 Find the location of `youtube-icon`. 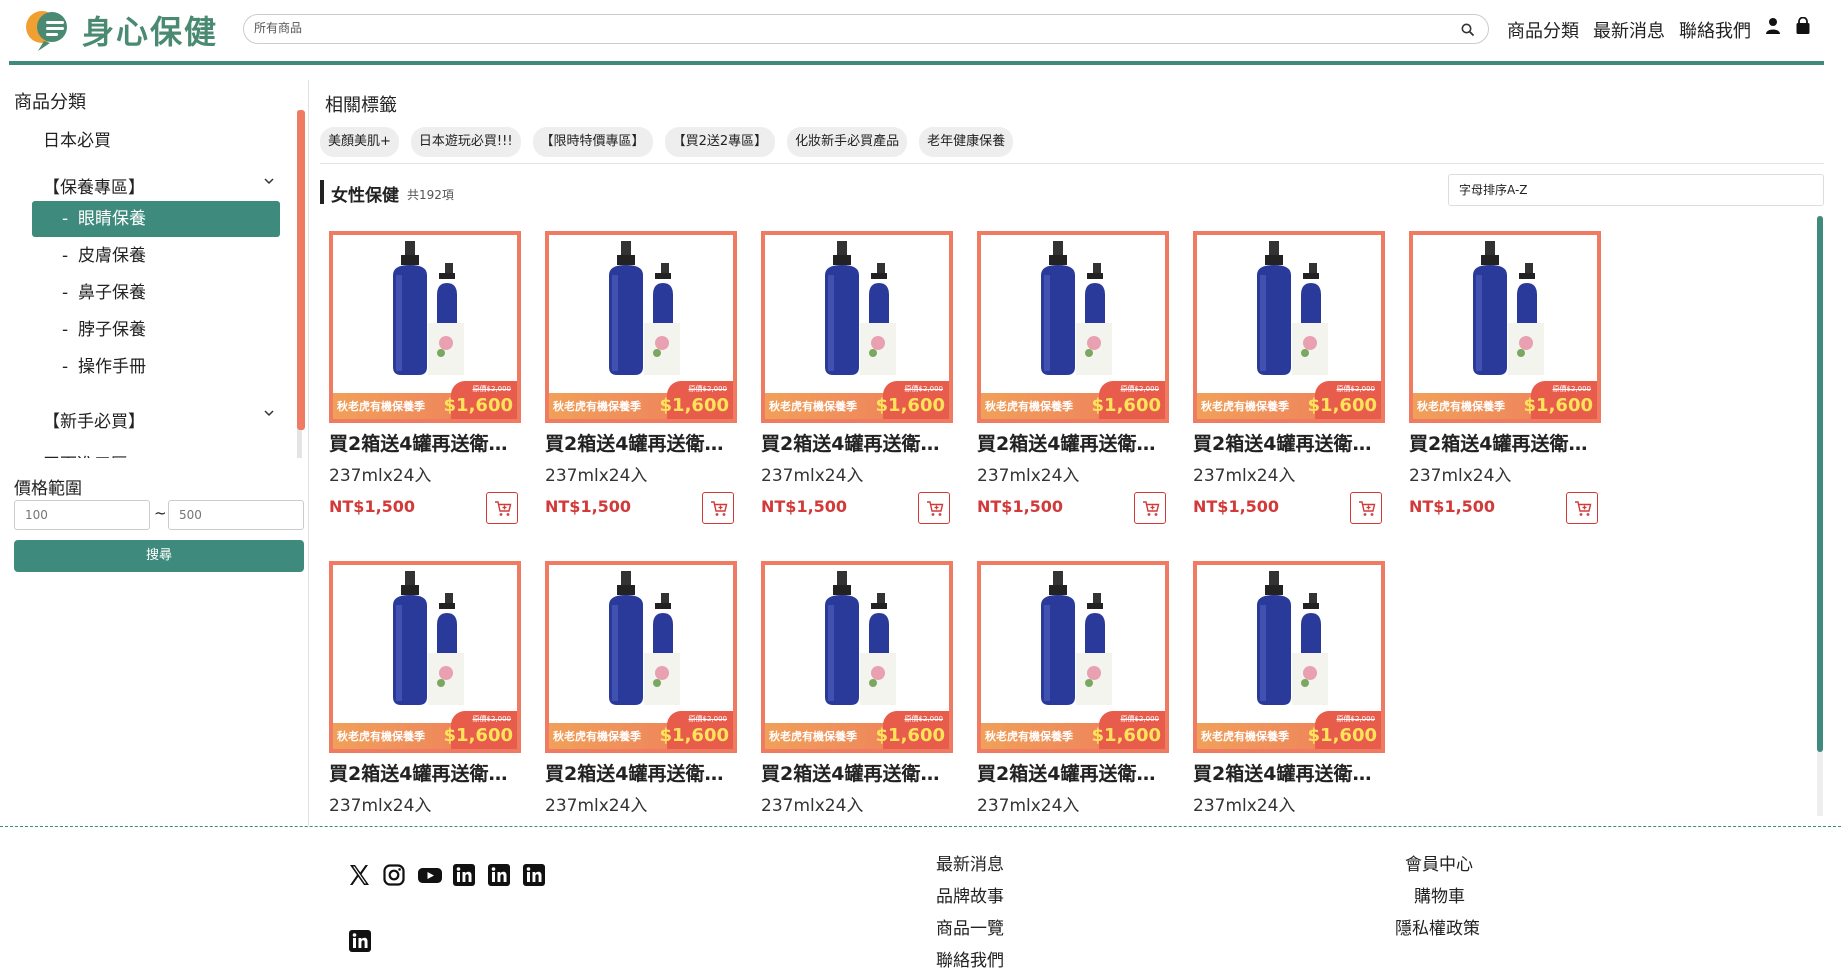

youtube-icon is located at coordinates (429, 875).